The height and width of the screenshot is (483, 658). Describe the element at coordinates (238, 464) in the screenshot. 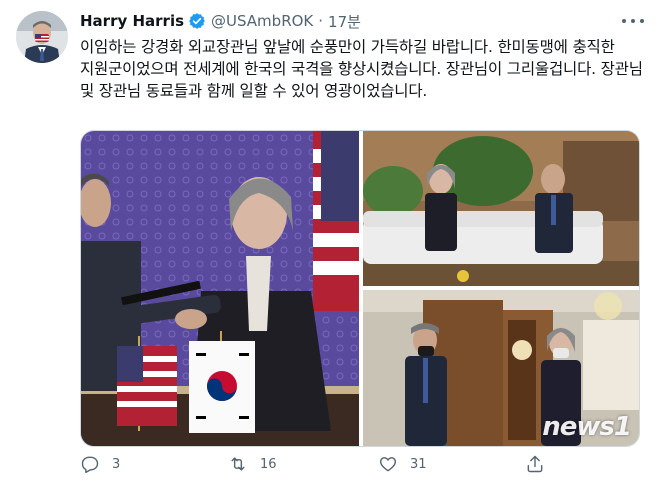

I see `retweet-icon` at that location.